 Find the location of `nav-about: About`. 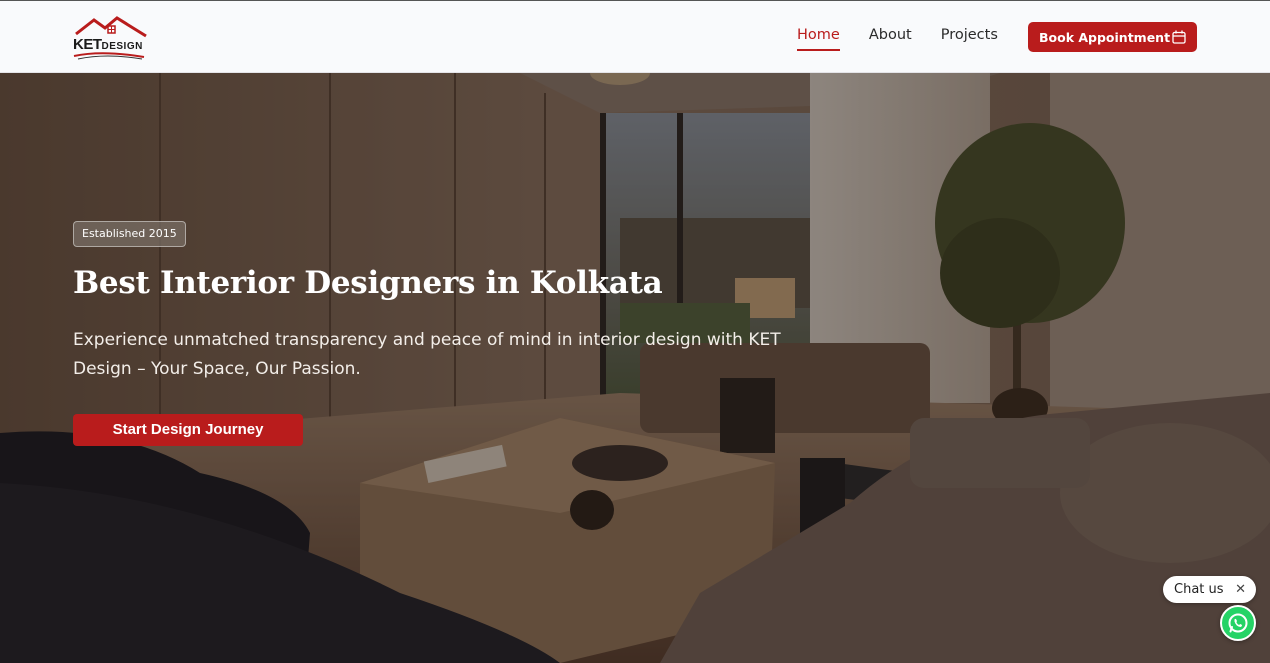

nav-about: About is located at coordinates (890, 38).